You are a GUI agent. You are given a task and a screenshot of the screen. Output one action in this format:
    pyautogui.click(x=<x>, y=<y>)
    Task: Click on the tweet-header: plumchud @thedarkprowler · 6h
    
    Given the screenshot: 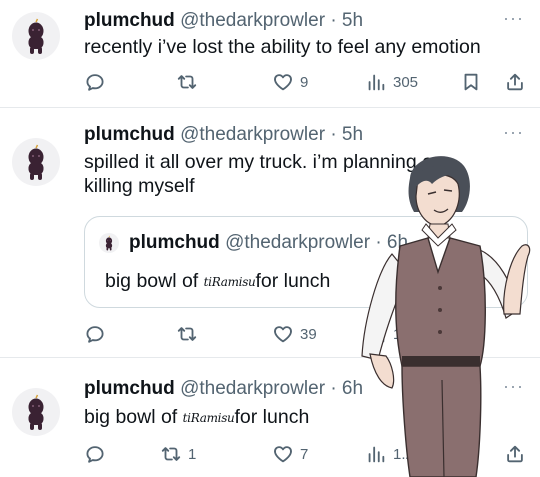 What is the action you would take?
    pyautogui.click(x=223, y=389)
    